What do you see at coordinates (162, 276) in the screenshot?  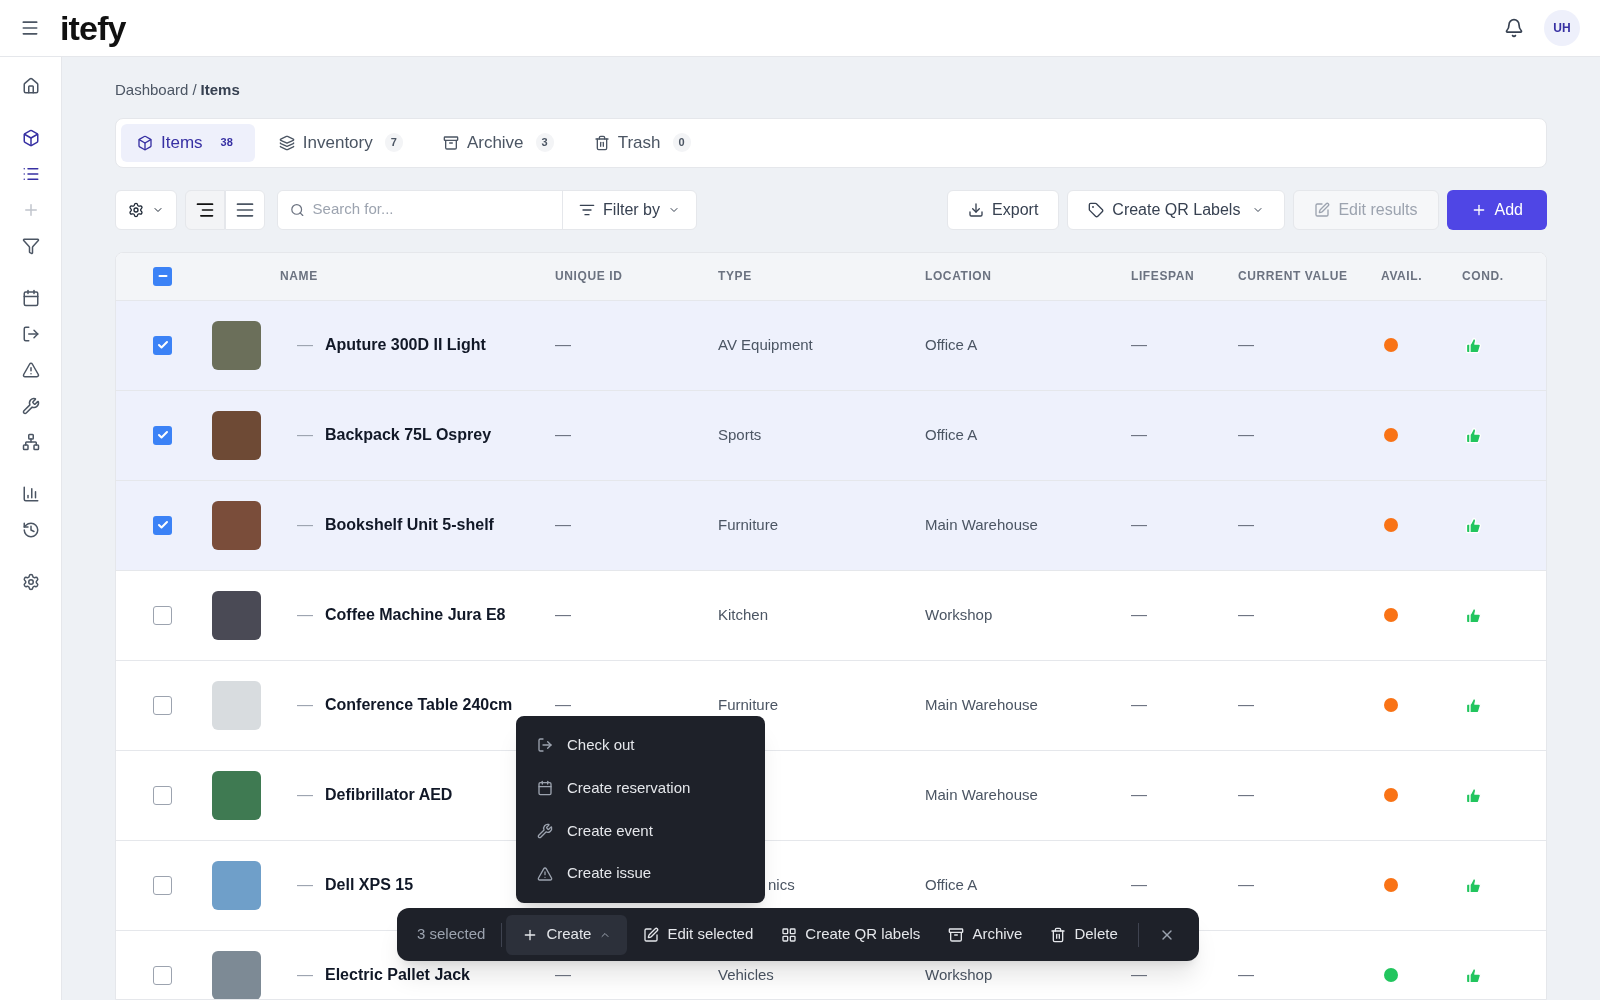 I see `select-all-checkbox` at bounding box center [162, 276].